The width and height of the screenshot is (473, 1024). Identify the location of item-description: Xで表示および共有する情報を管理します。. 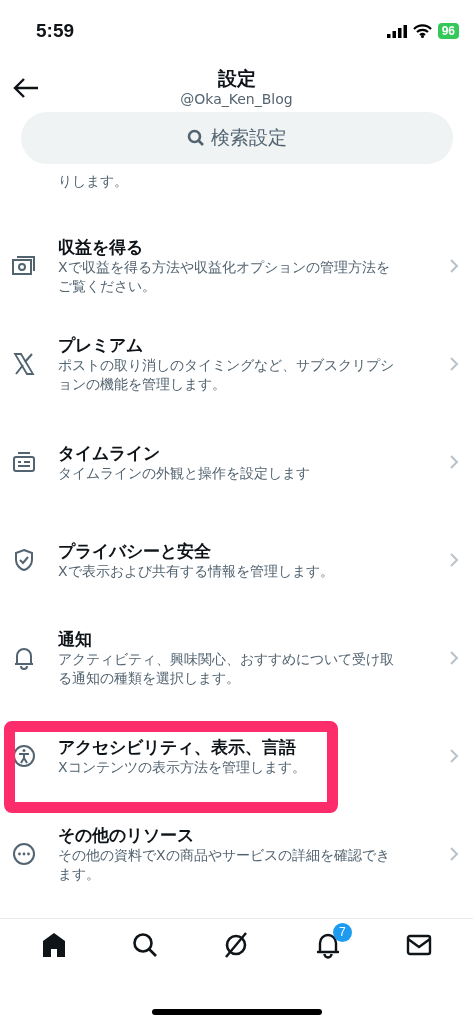
(196, 571).